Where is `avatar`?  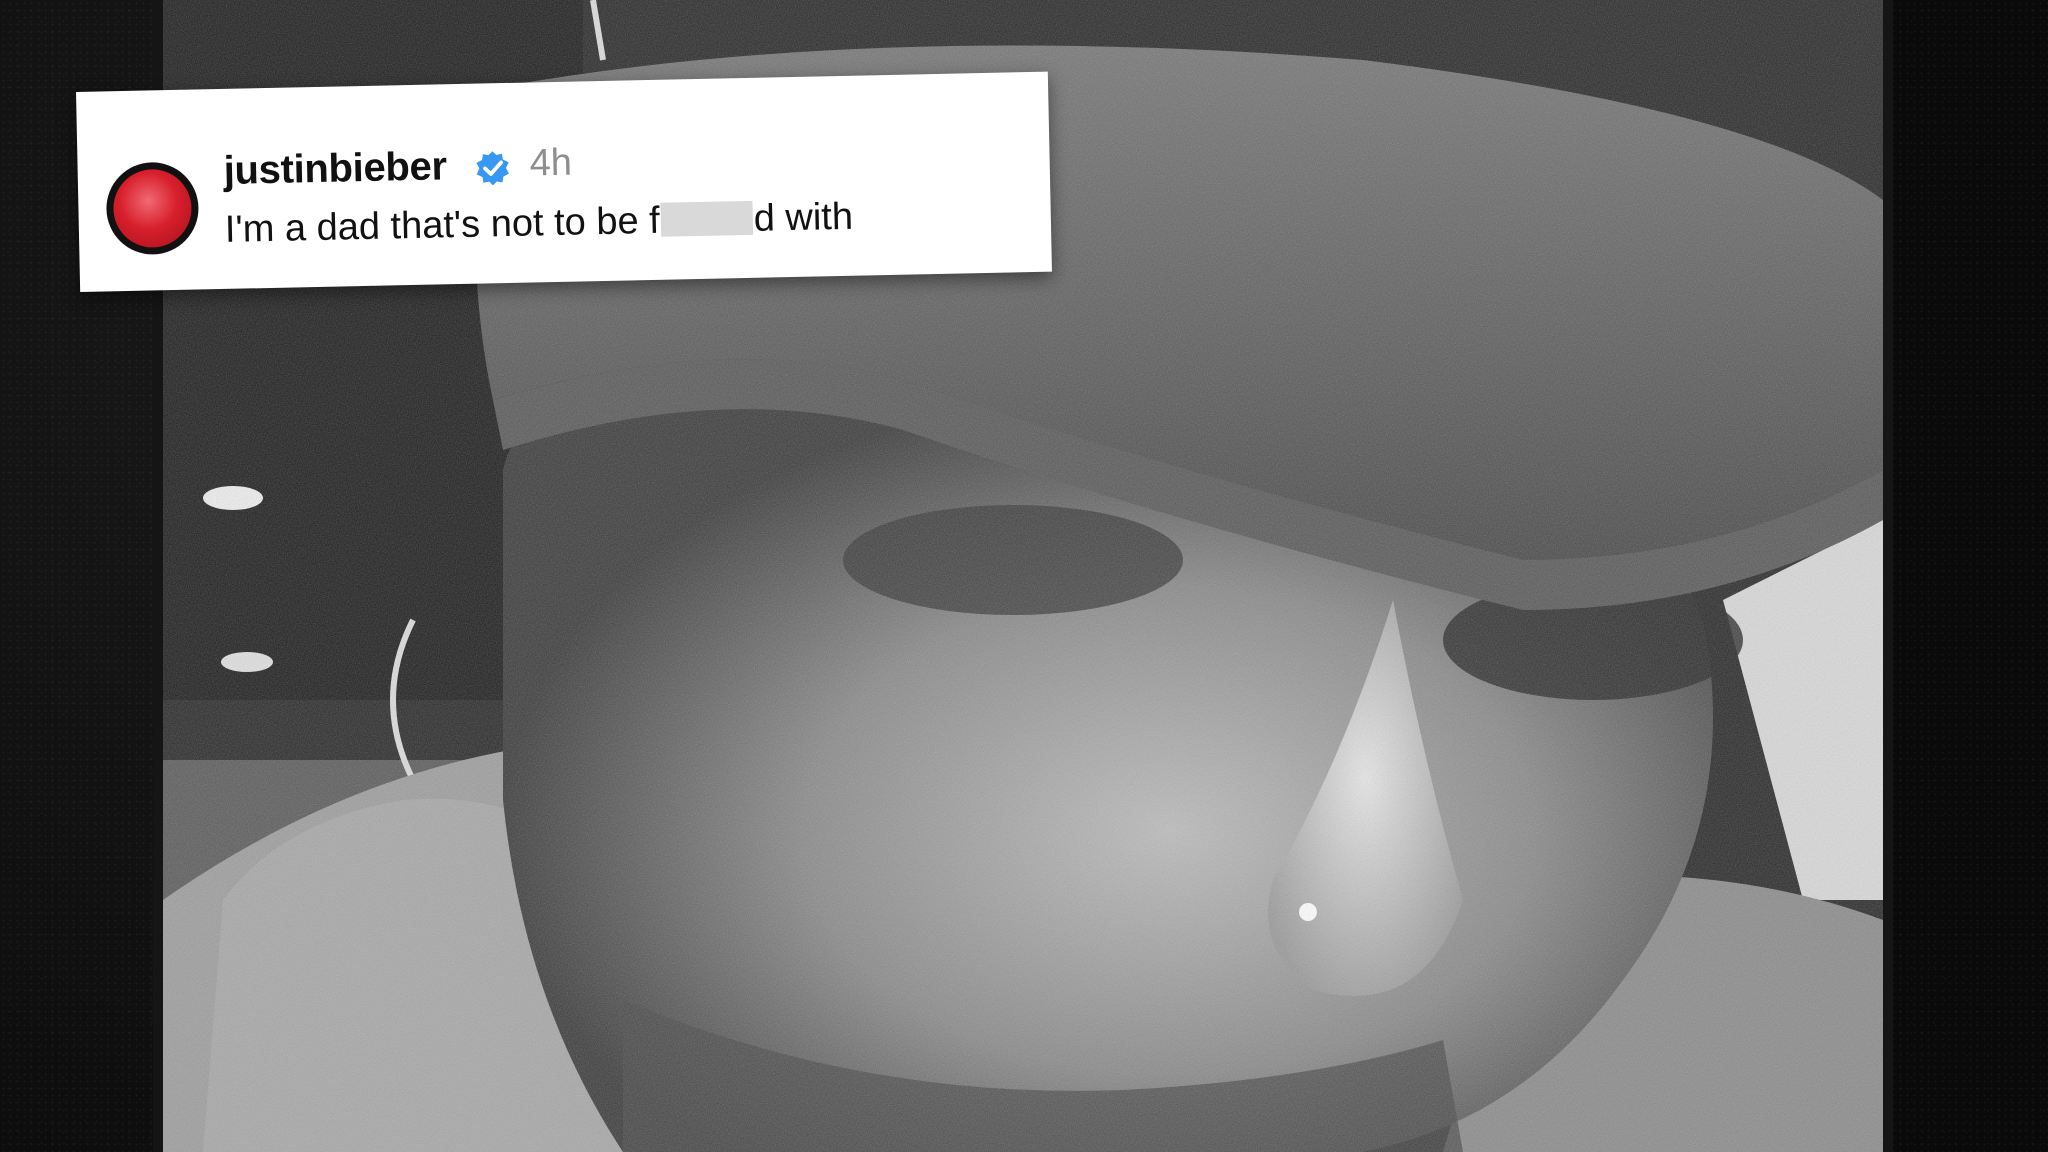
avatar is located at coordinates (152, 208).